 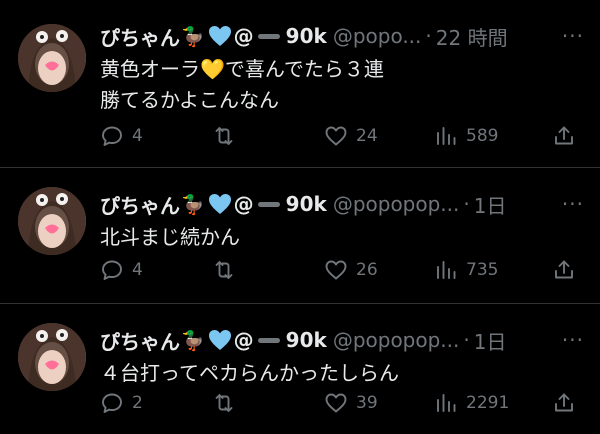 I want to click on tweet-header: ぴちゃん 🦆 @ 90k @popo... · 22 時間, so click(x=343, y=36).